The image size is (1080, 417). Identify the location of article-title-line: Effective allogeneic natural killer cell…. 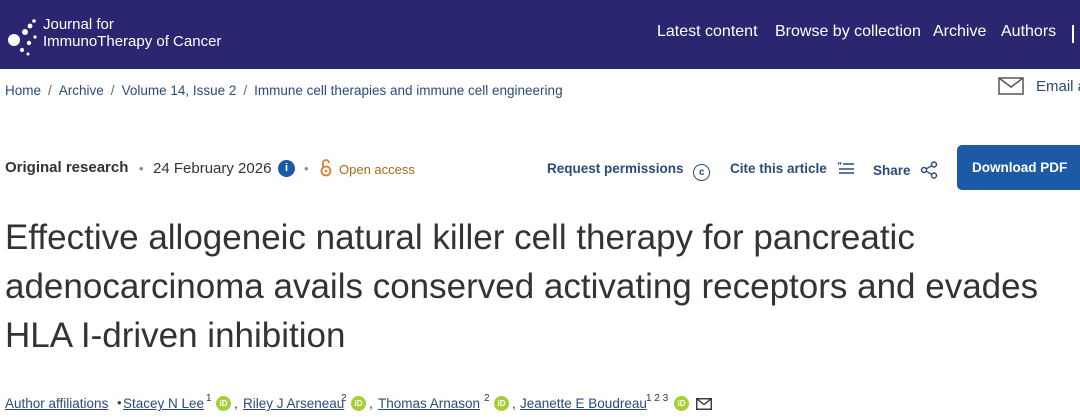
(460, 237).